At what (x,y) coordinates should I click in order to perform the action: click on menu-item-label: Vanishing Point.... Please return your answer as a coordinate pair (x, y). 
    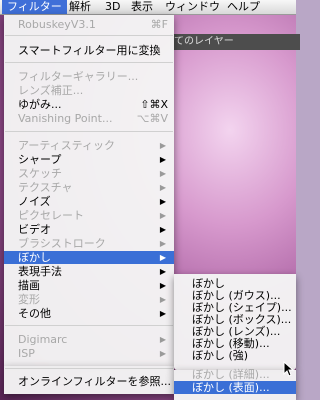
    Looking at the image, I should click on (65, 118).